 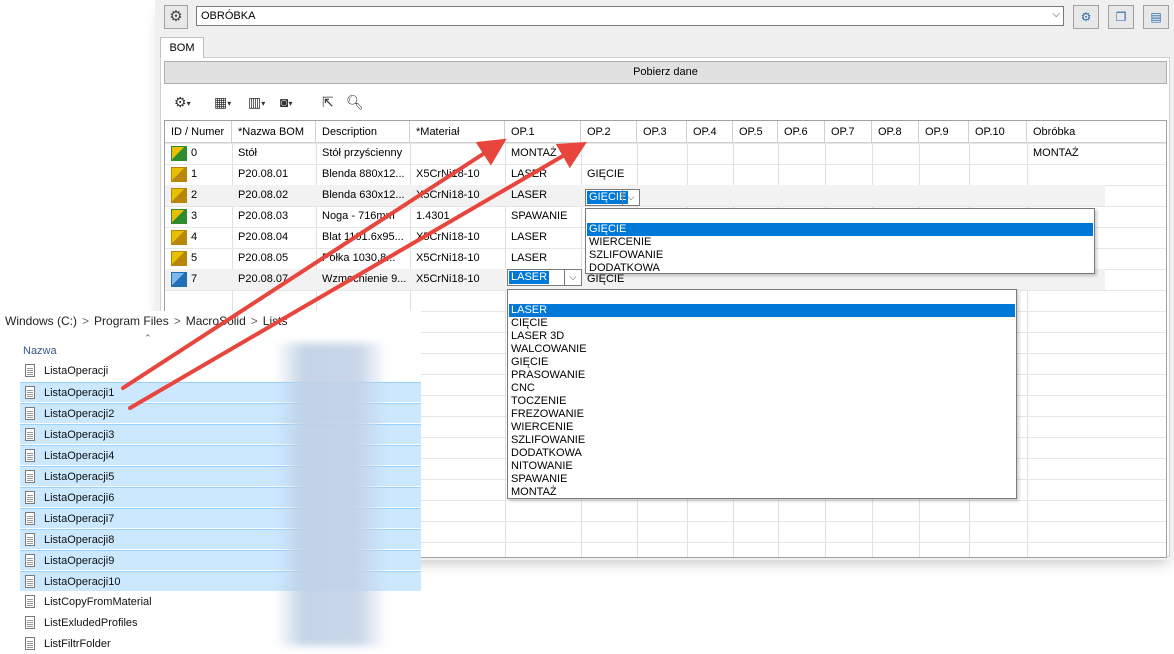 I want to click on cell-op1: MONTAŻ, so click(x=543, y=153).